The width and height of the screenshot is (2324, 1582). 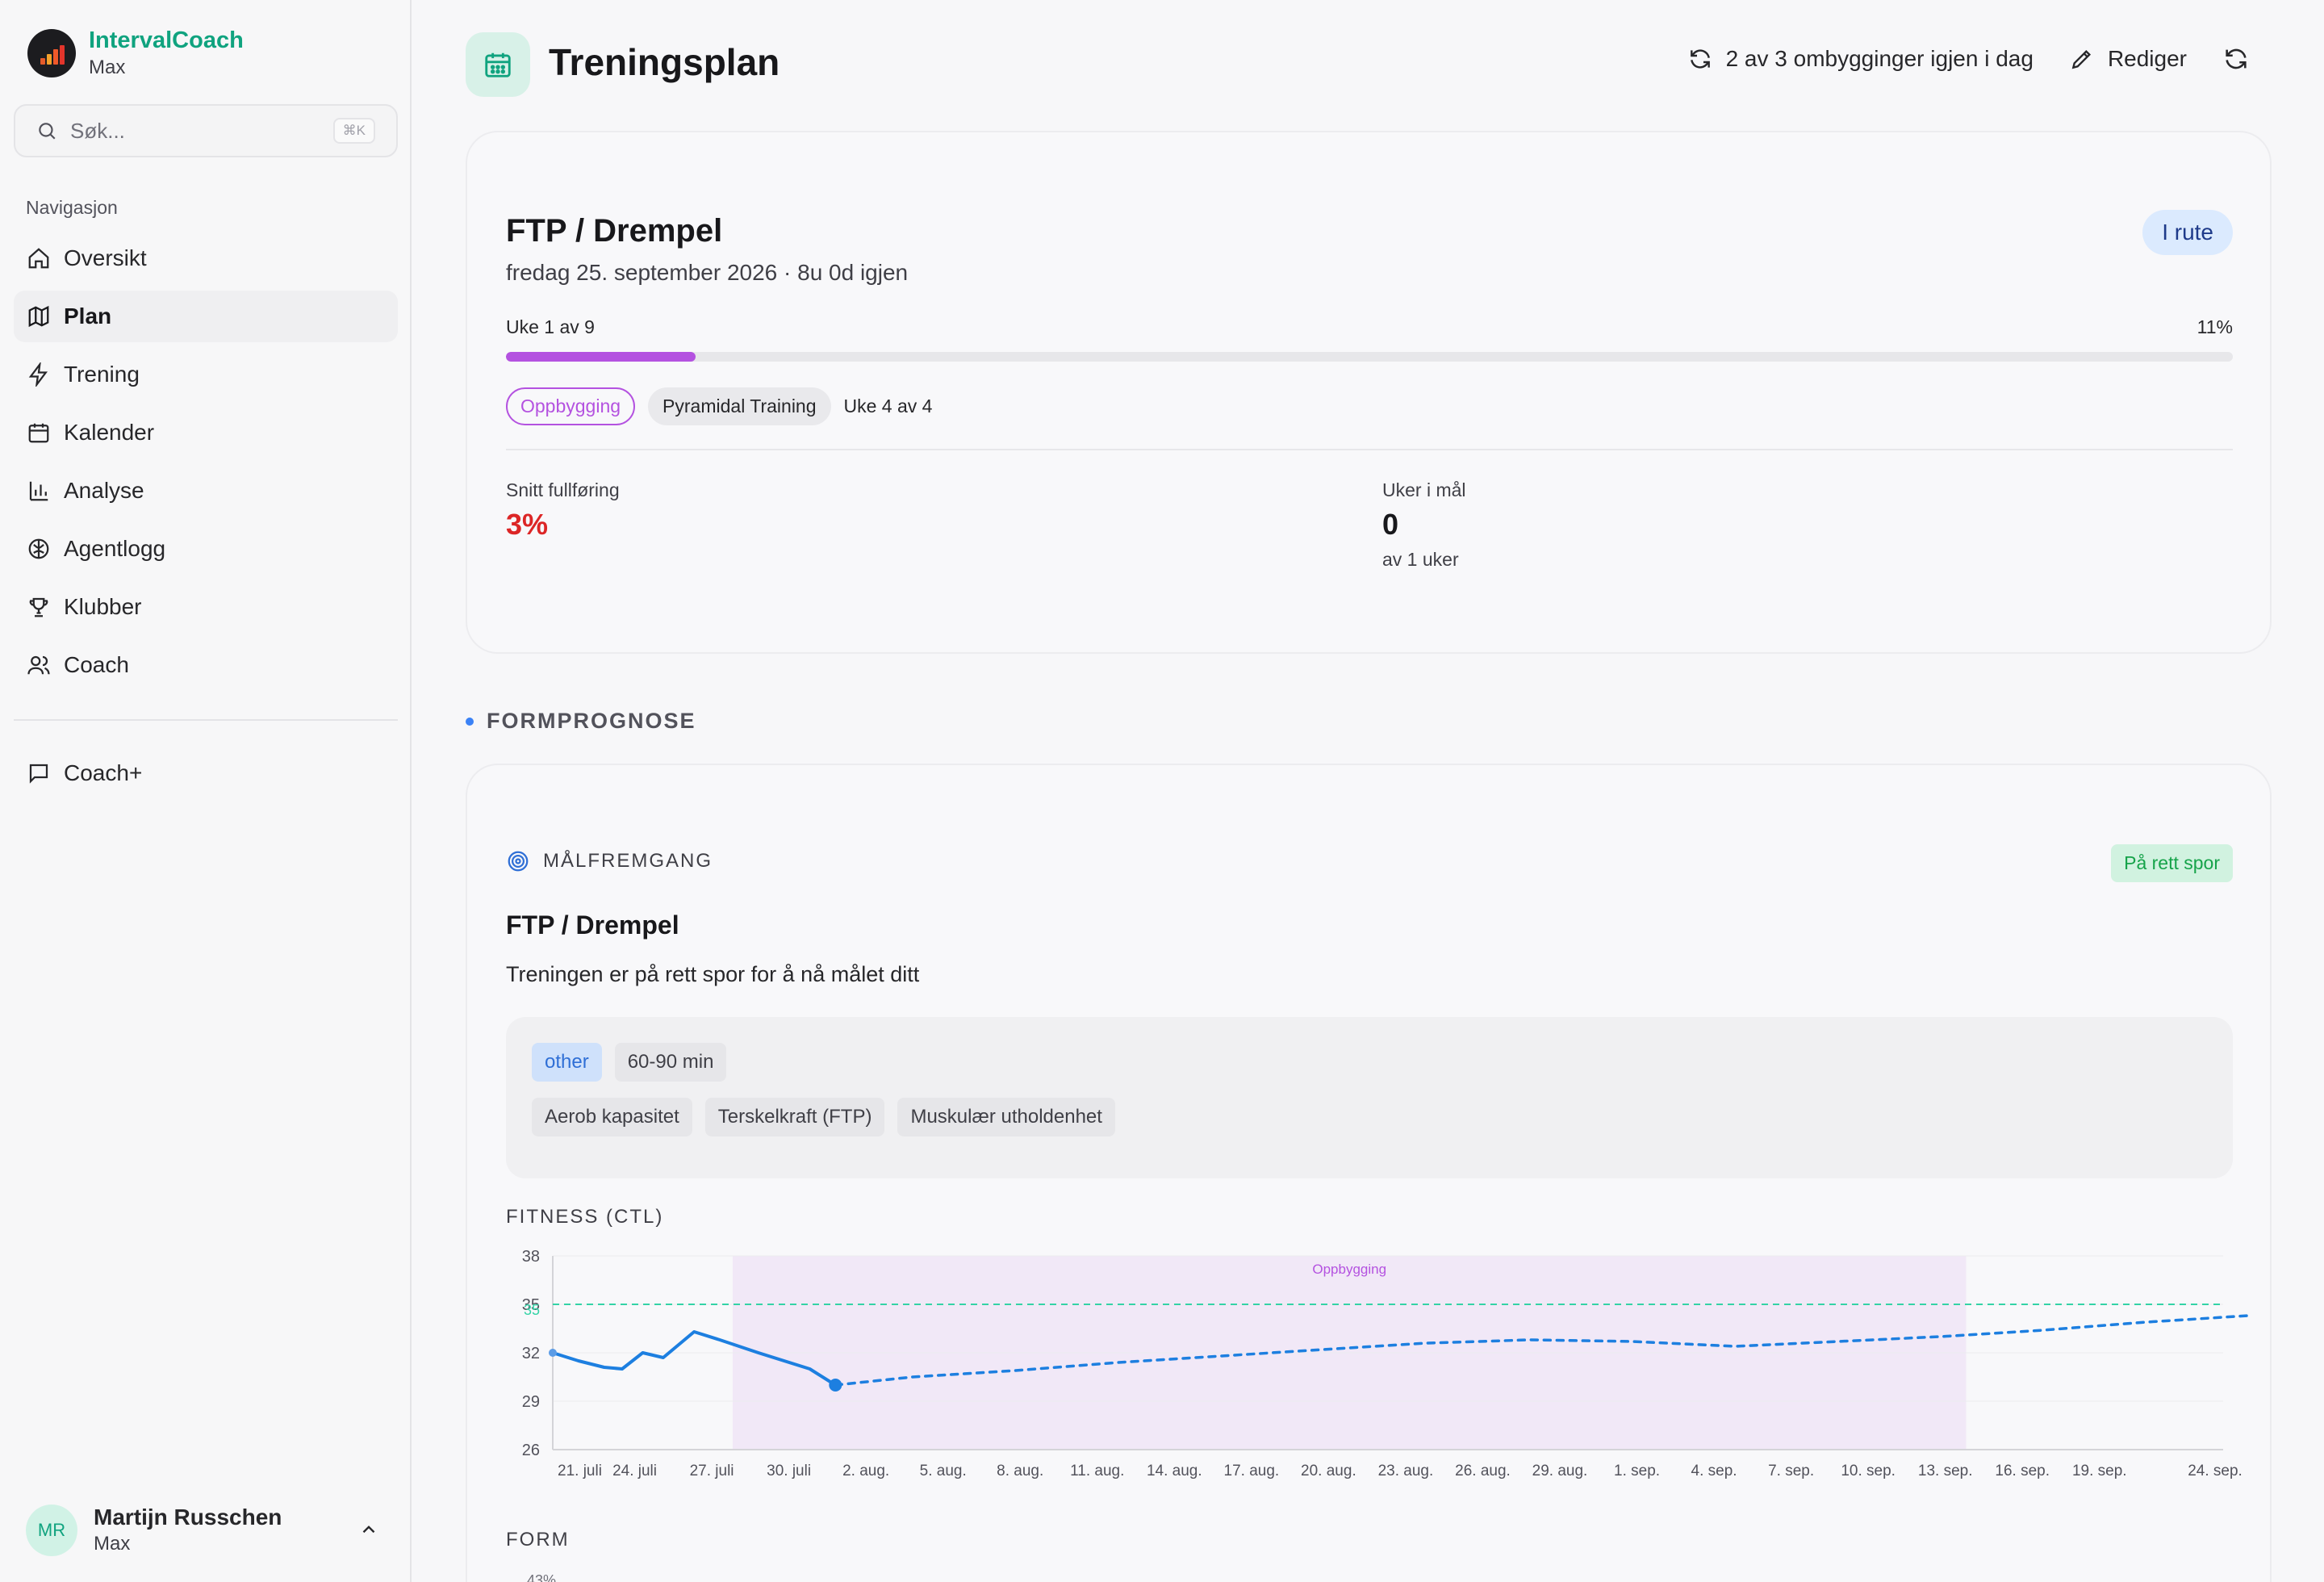 I want to click on x-tick-label: 20. aug., so click(x=1328, y=1471).